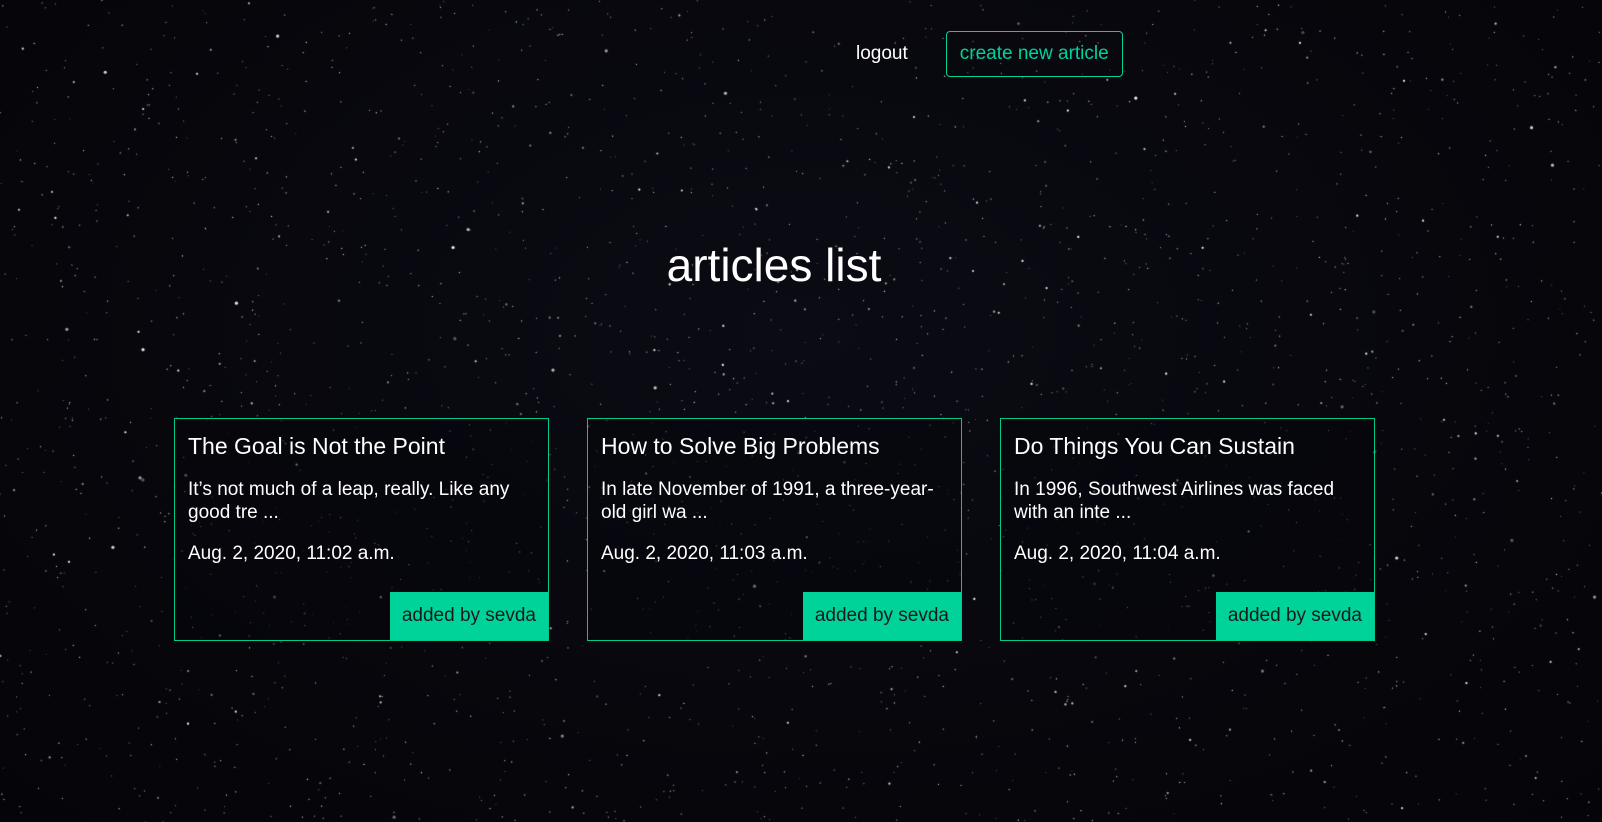 This screenshot has width=1602, height=822. What do you see at coordinates (1194, 447) in the screenshot?
I see `article-title: Do Things You Can Sustain` at bounding box center [1194, 447].